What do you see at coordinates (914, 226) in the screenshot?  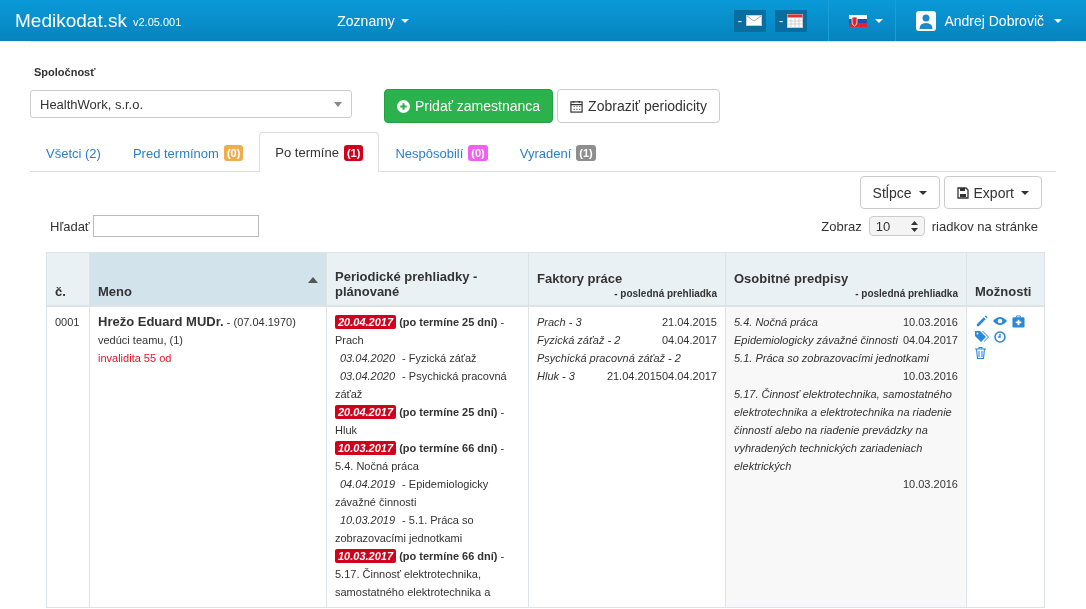 I see `updown-icon` at bounding box center [914, 226].